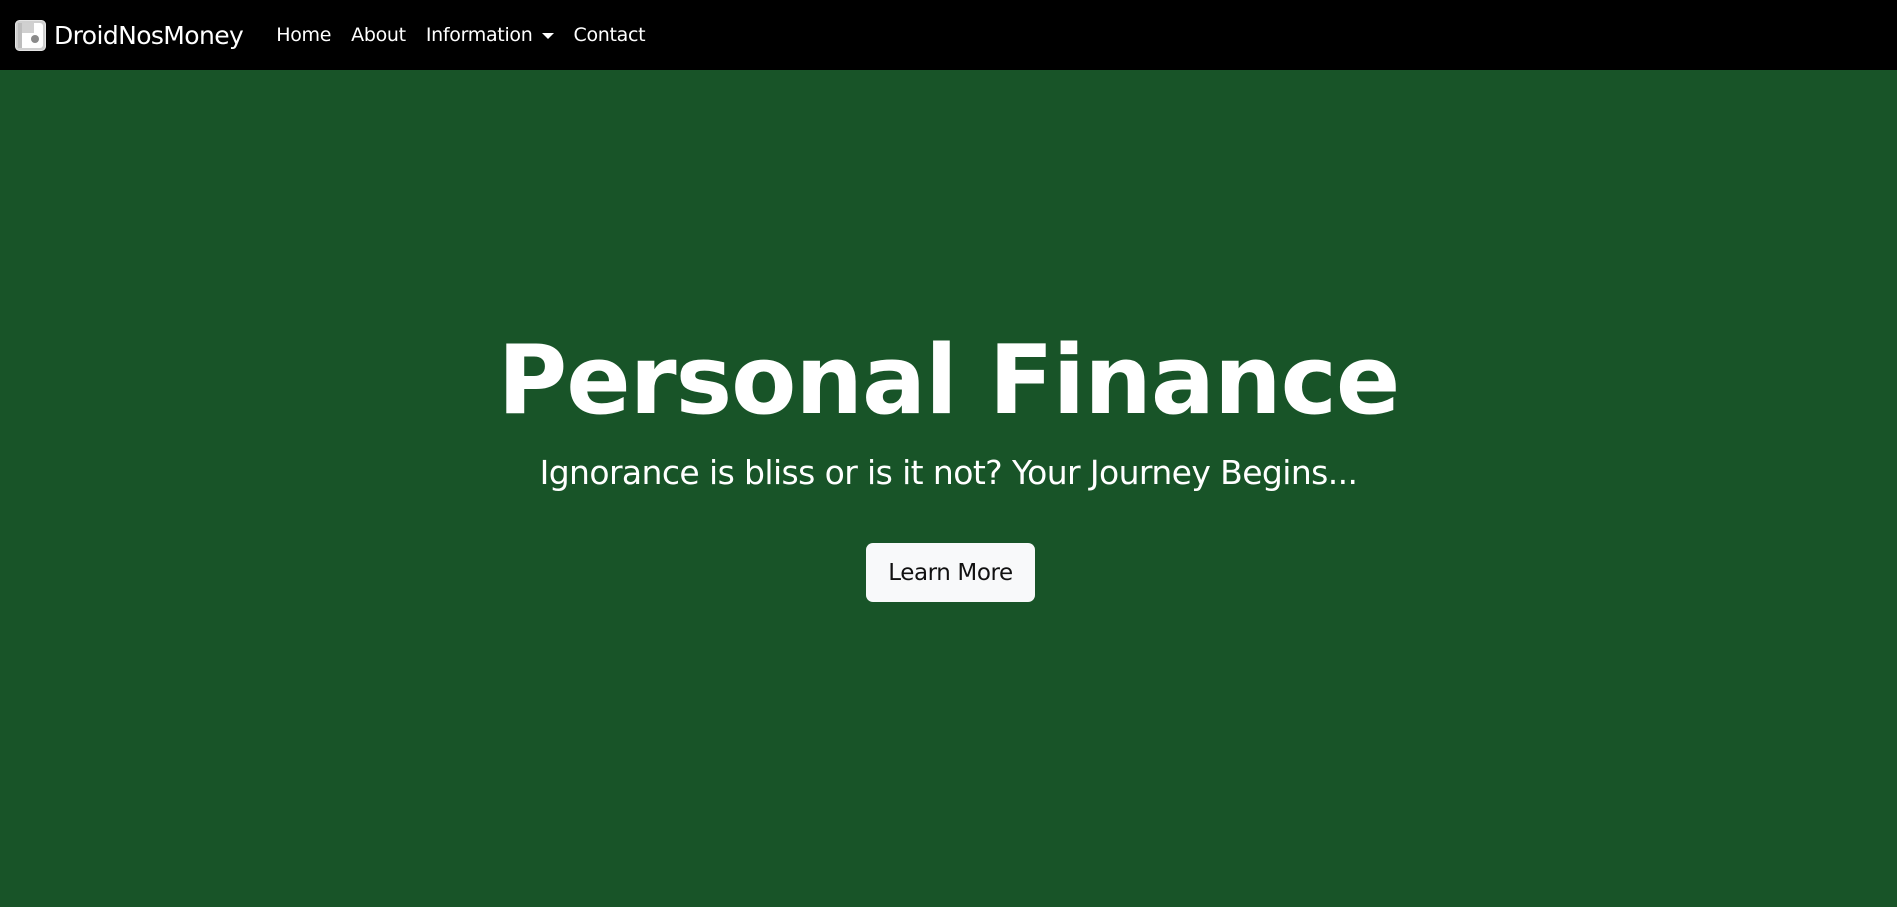  I want to click on hero-title: Personal Finance, so click(949, 381).